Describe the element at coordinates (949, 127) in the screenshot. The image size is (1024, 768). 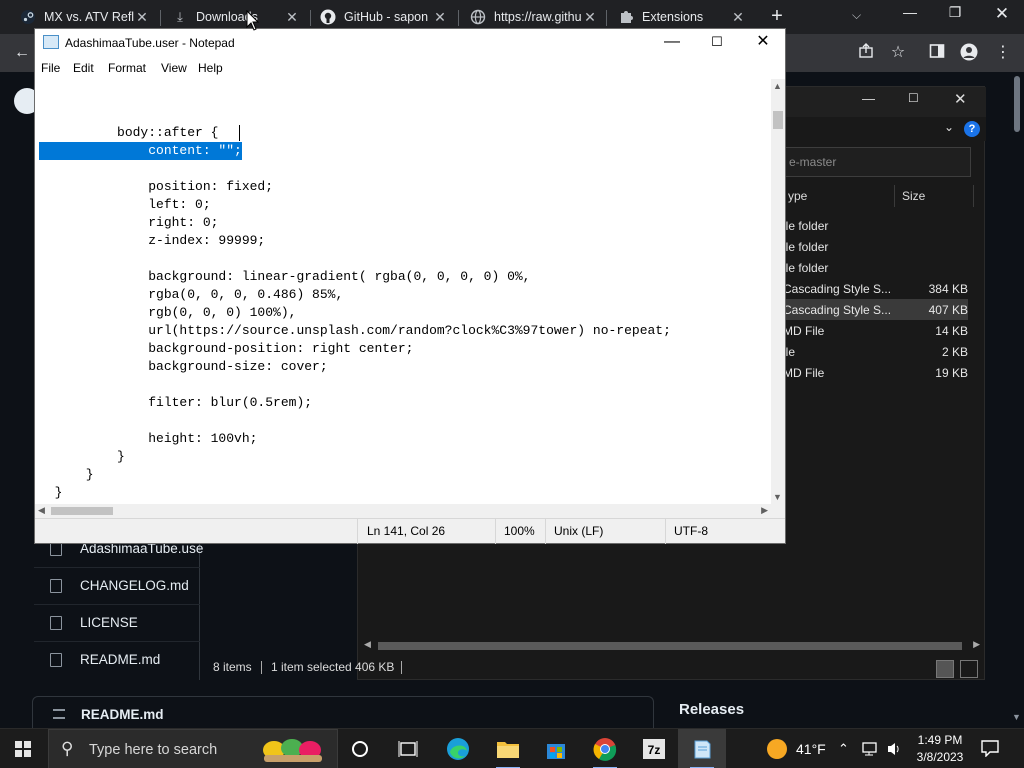
I see `chevron-down-icon: ⌄` at that location.